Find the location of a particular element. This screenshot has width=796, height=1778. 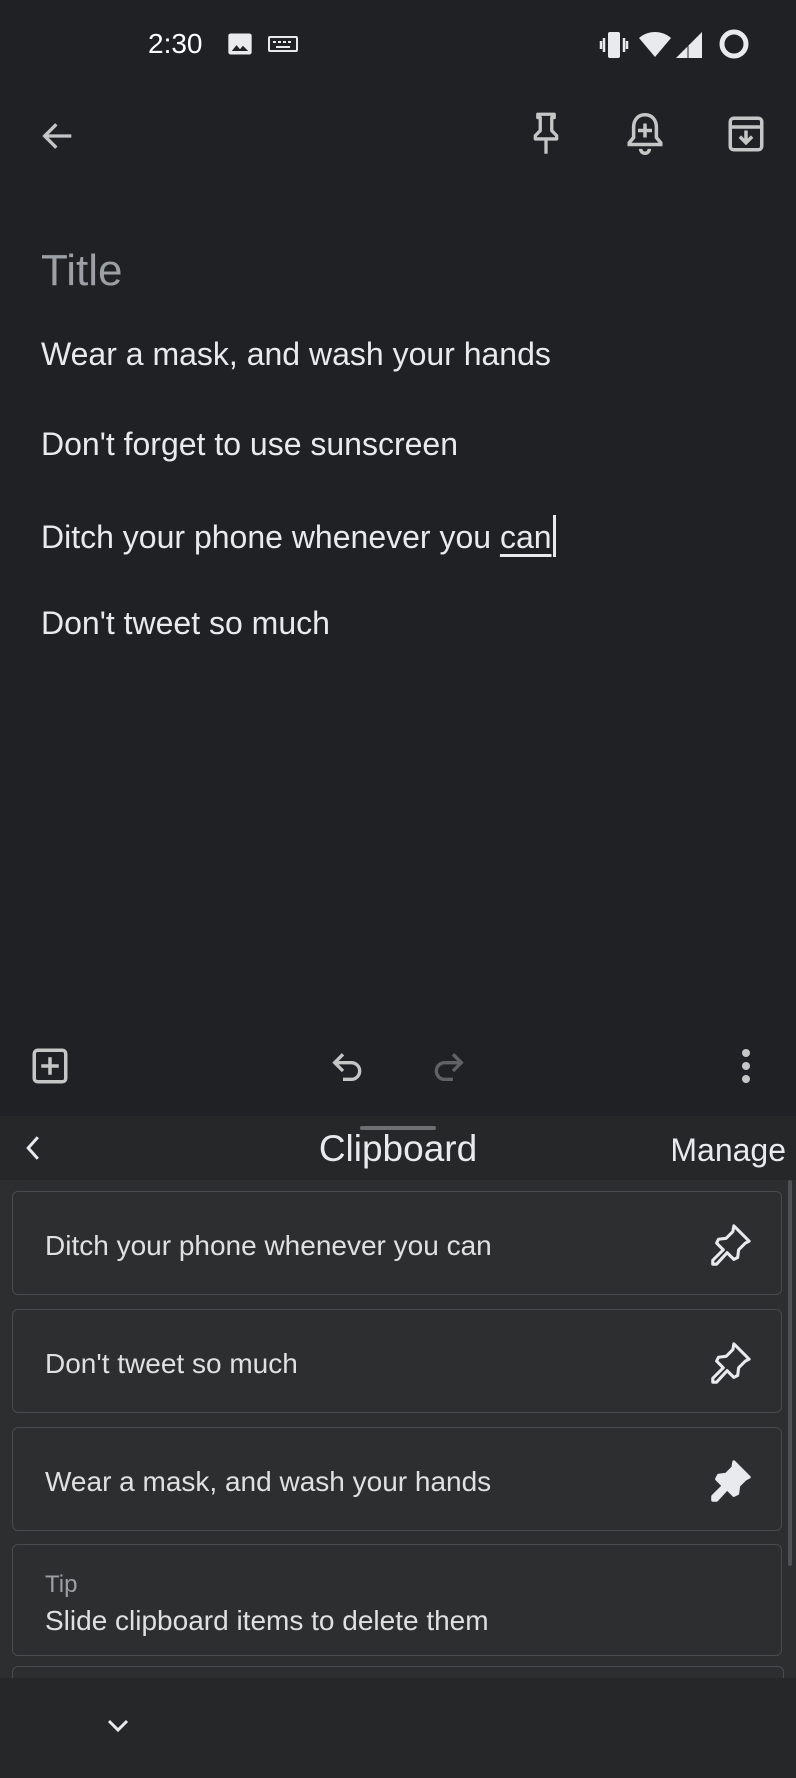

text-cursor is located at coordinates (554, 536).